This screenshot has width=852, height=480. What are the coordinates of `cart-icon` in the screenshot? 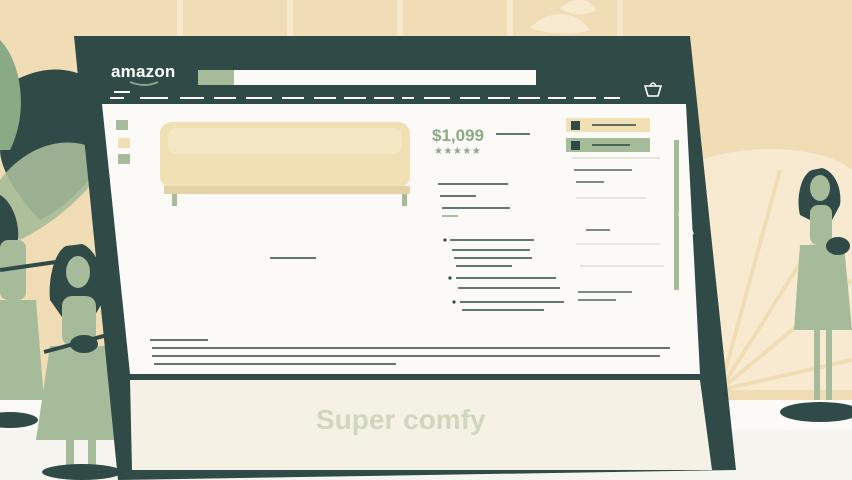 It's located at (653, 90).